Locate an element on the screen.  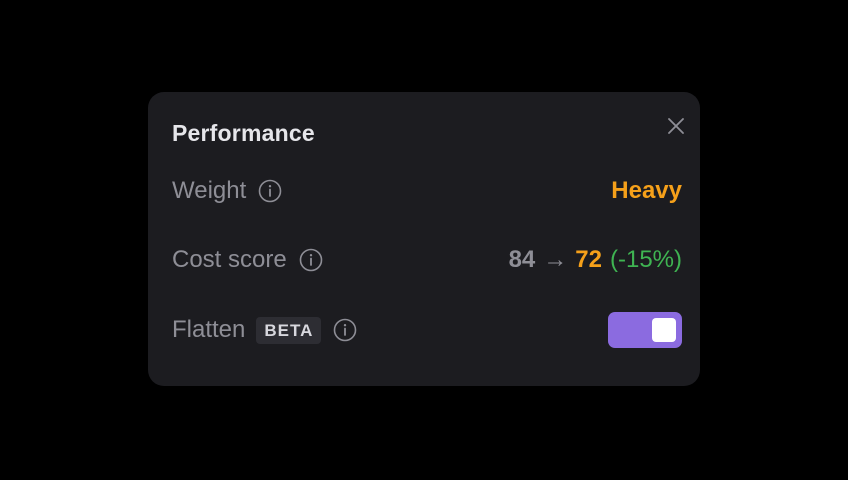
weight-value: Heavy is located at coordinates (646, 190).